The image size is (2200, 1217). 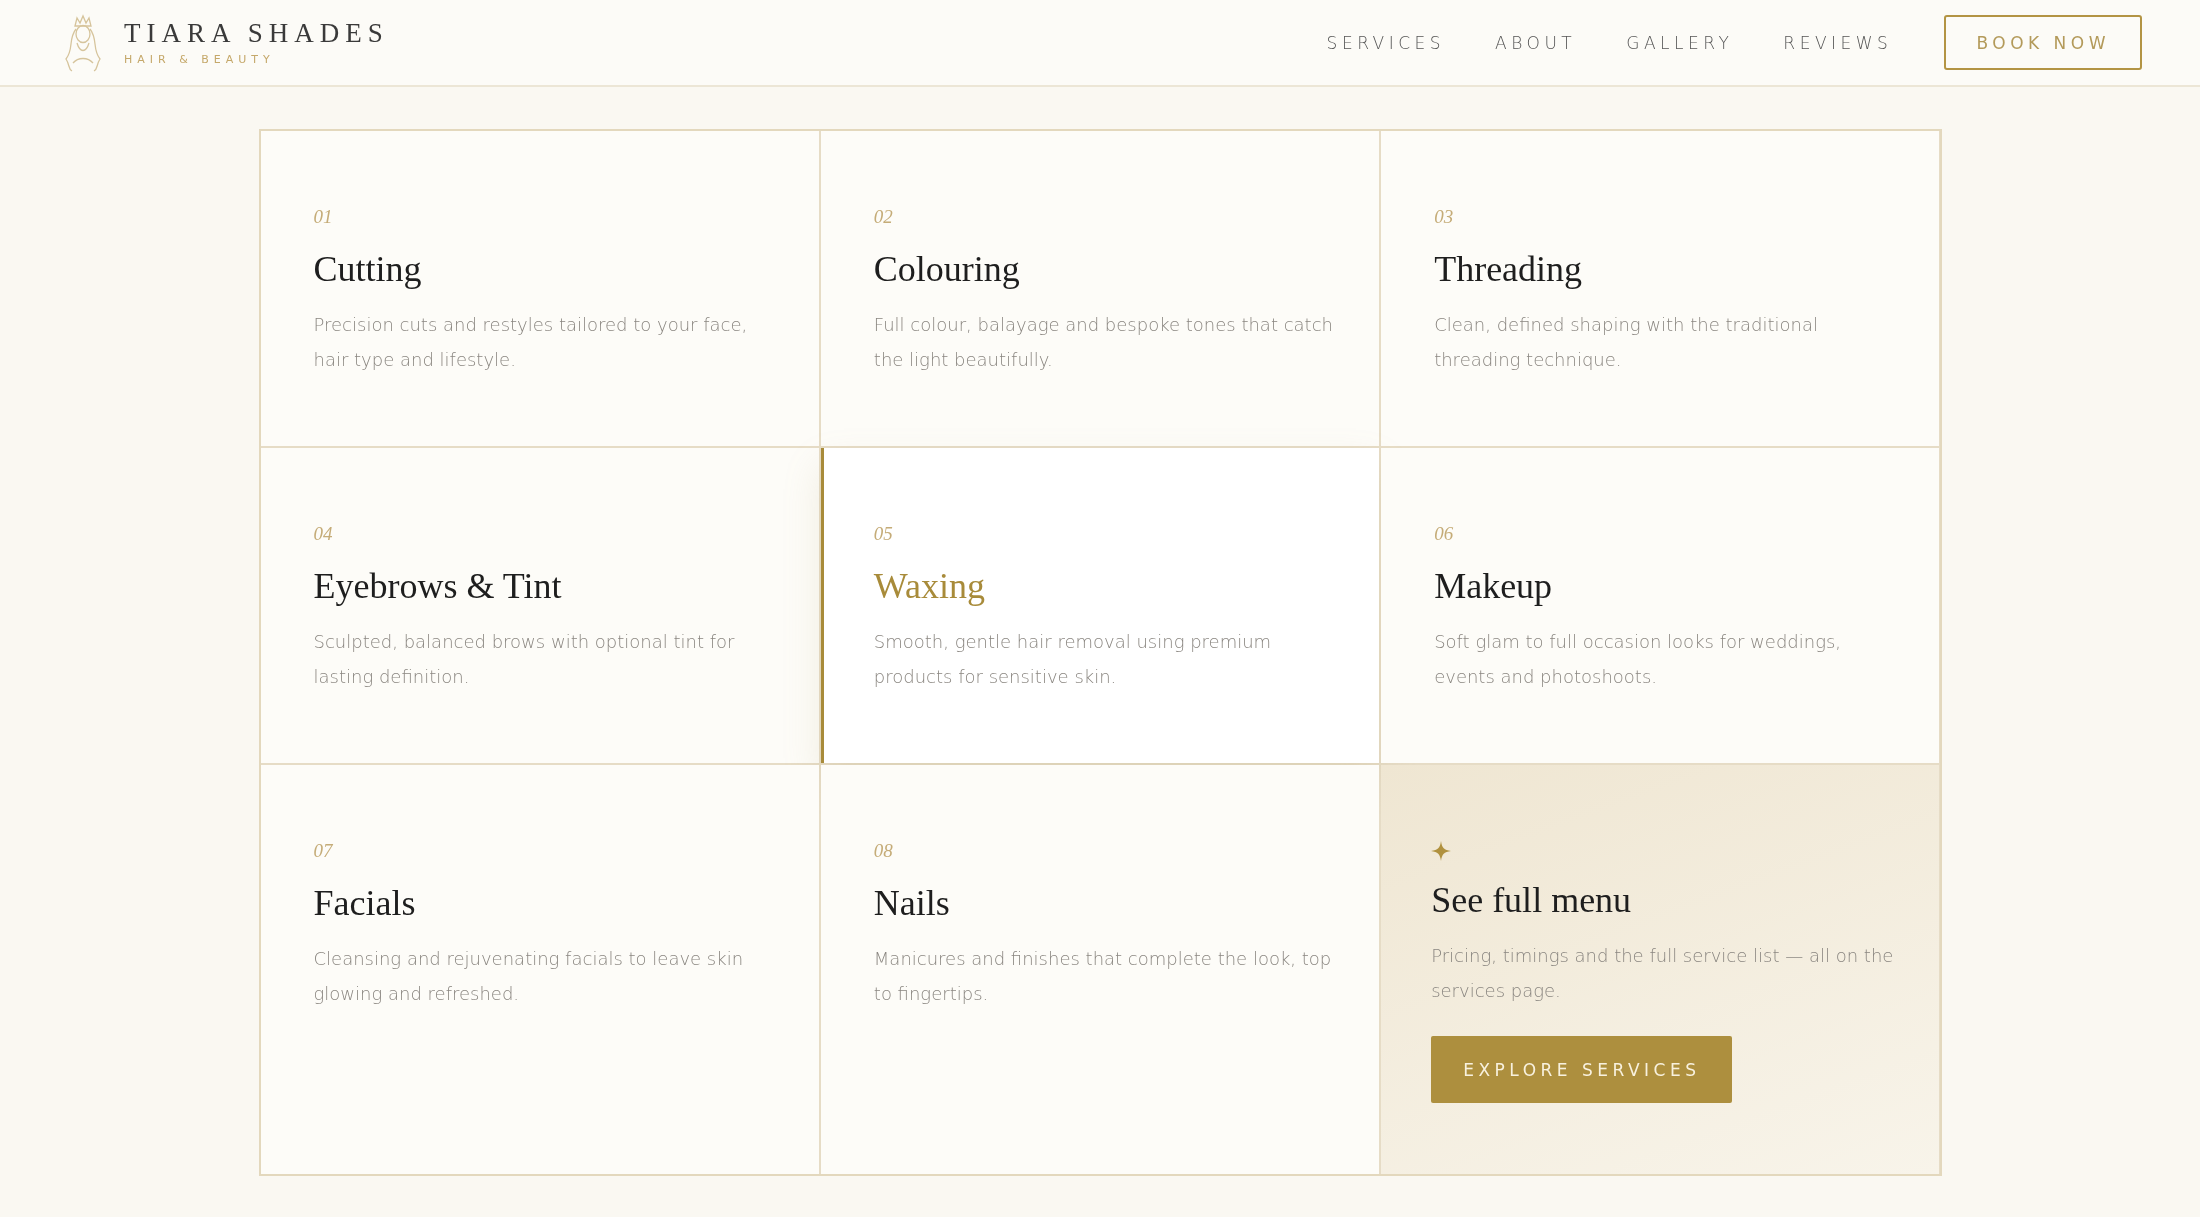 What do you see at coordinates (1494, 586) in the screenshot?
I see `service-title: Makeup` at bounding box center [1494, 586].